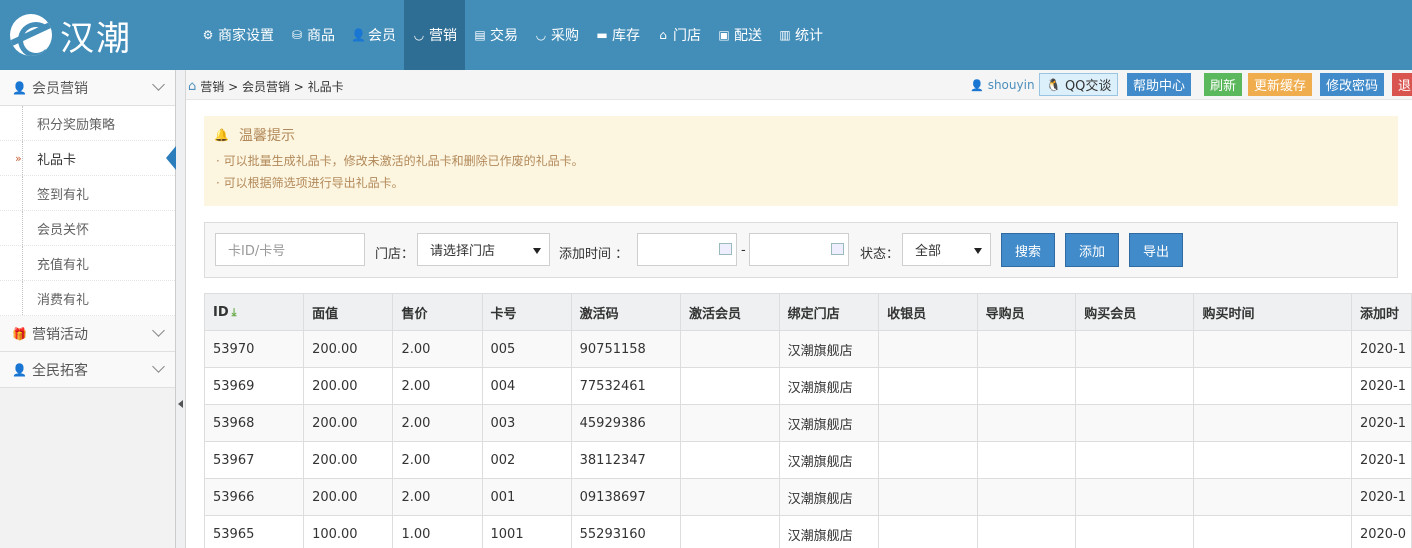  Describe the element at coordinates (312, 35) in the screenshot. I see `nav-item-1: ⛁ 商品` at that location.